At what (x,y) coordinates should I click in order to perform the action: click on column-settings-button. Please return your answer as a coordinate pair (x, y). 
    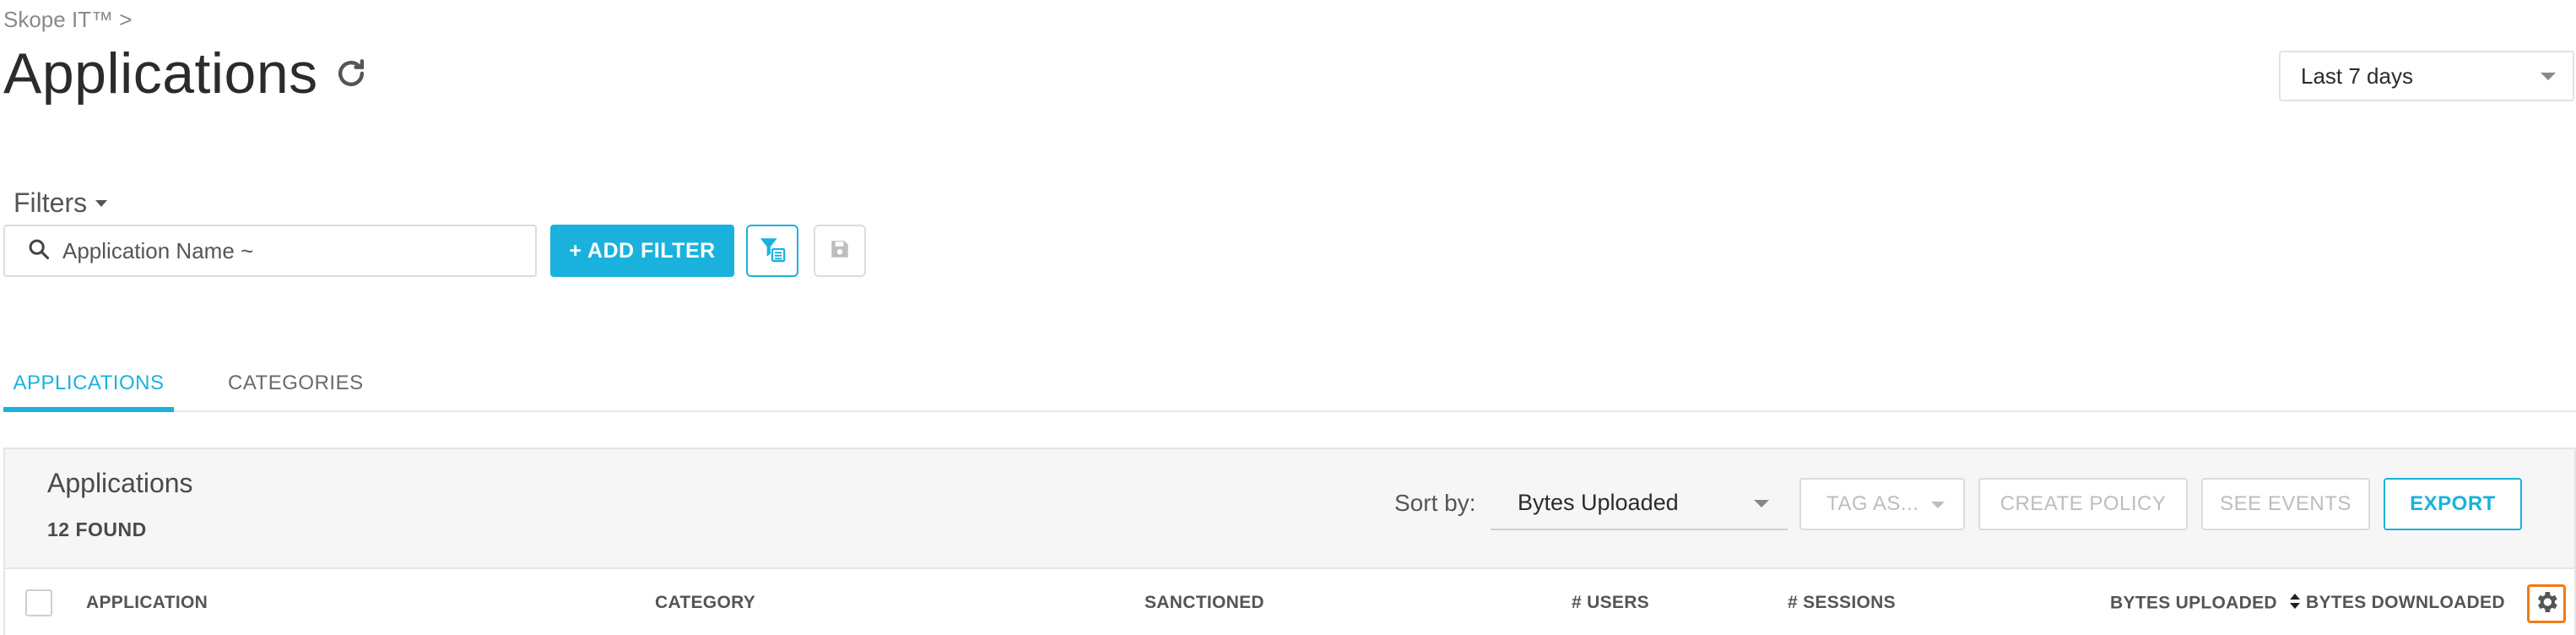
    Looking at the image, I should click on (2546, 603).